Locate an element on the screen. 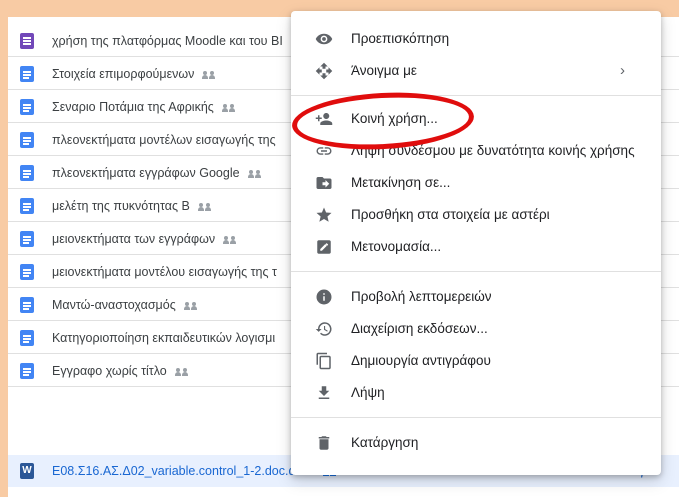 The image size is (679, 497). word-file-icon: W is located at coordinates (27, 471).